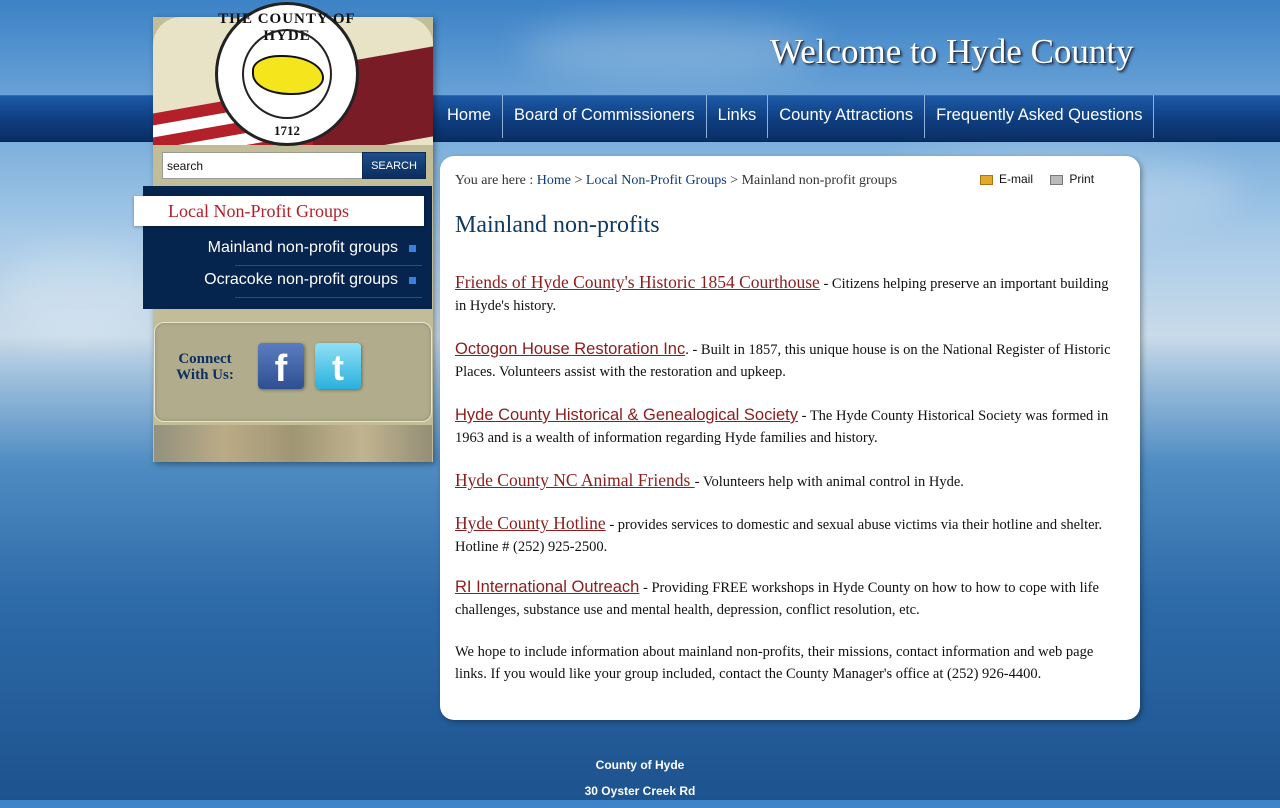 This screenshot has width=1280, height=808. What do you see at coordinates (640, 765) in the screenshot?
I see `footer-line: County of Hyde` at bounding box center [640, 765].